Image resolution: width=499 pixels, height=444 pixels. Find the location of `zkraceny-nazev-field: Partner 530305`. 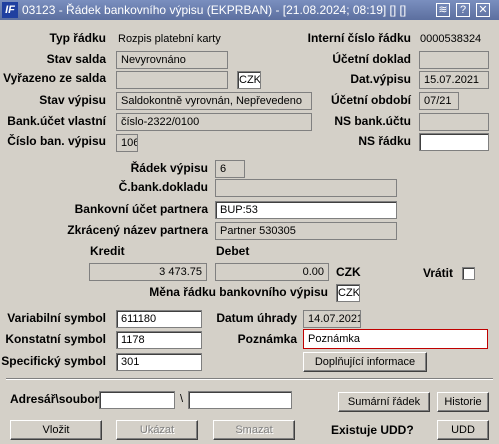

zkraceny-nazev-field: Partner 530305 is located at coordinates (306, 231).